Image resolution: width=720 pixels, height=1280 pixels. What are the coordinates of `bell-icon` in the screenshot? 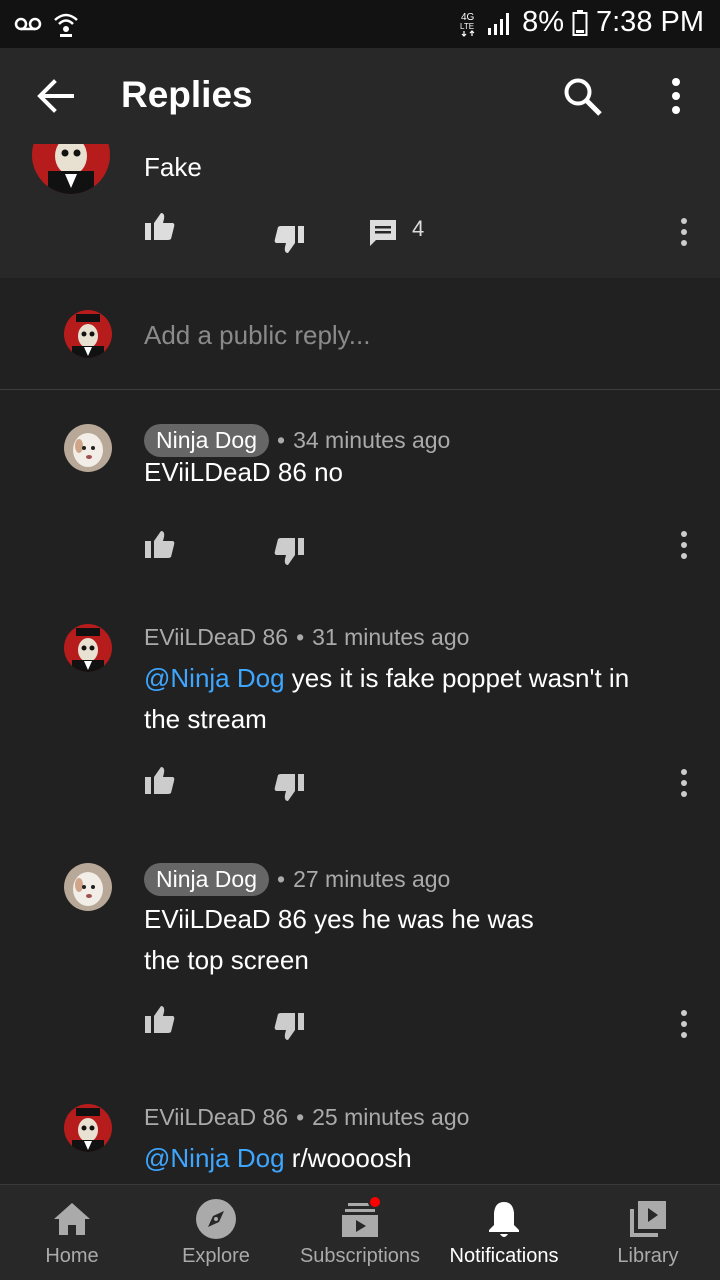 It's located at (504, 1219).